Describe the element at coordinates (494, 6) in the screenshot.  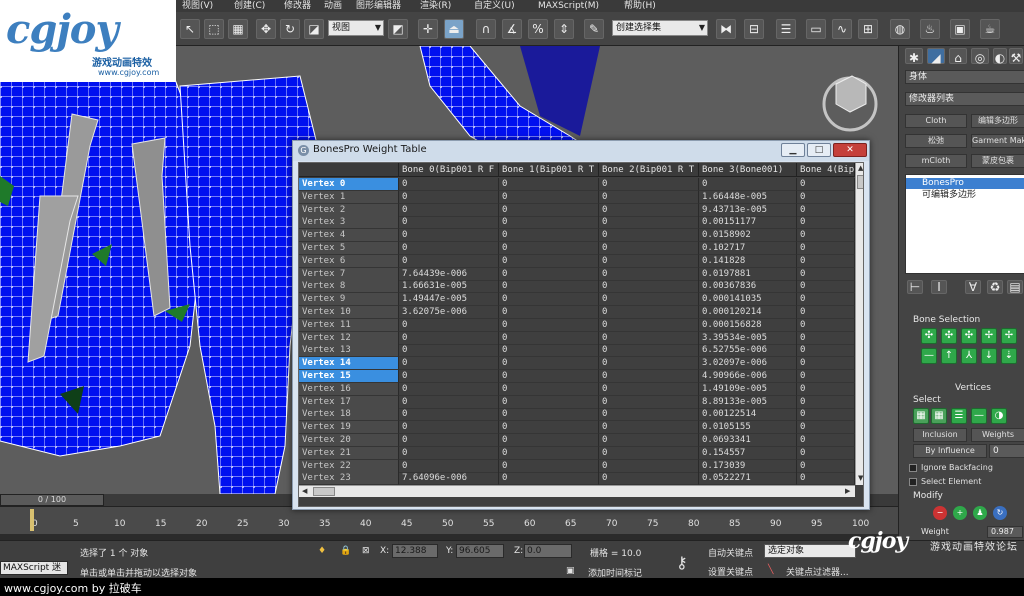
I see `menu-customize: 自定义(U)` at that location.